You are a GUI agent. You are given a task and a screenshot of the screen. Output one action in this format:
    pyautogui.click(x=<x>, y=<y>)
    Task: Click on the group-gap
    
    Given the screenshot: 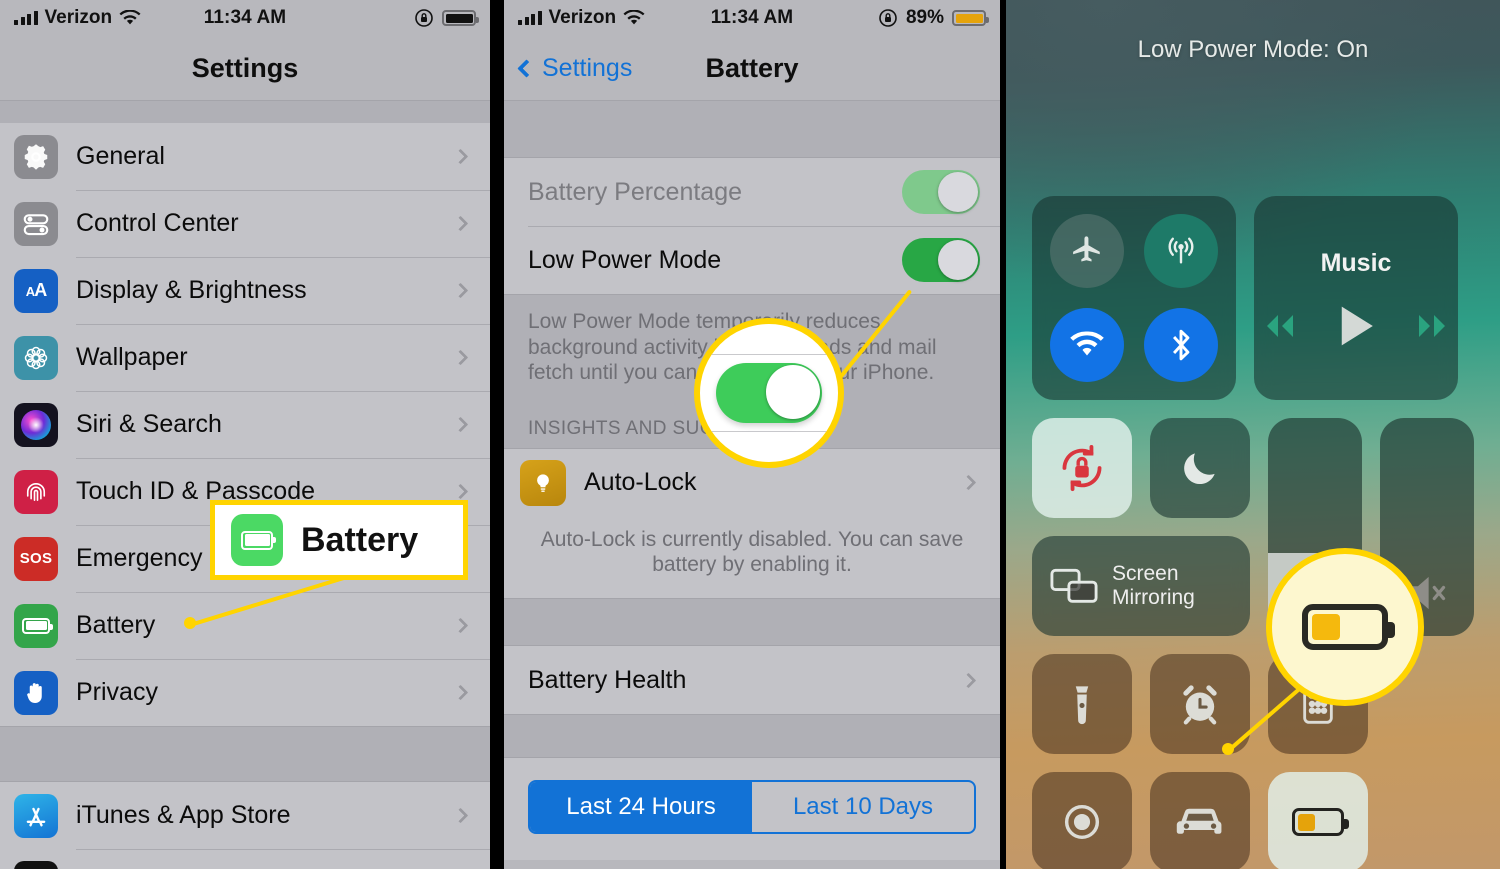 What is the action you would take?
    pyautogui.click(x=752, y=622)
    